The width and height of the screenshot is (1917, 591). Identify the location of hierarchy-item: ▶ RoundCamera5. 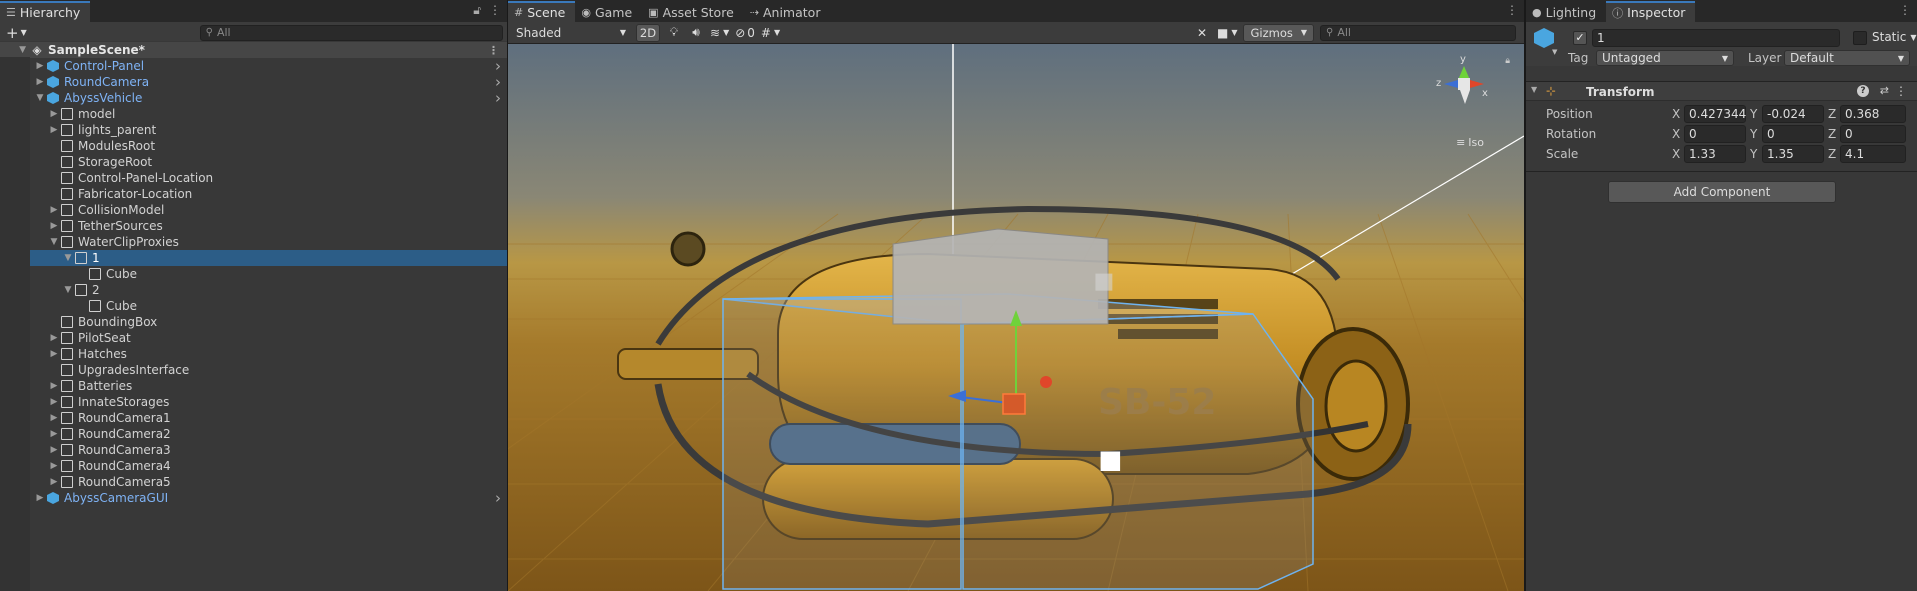
(253, 482).